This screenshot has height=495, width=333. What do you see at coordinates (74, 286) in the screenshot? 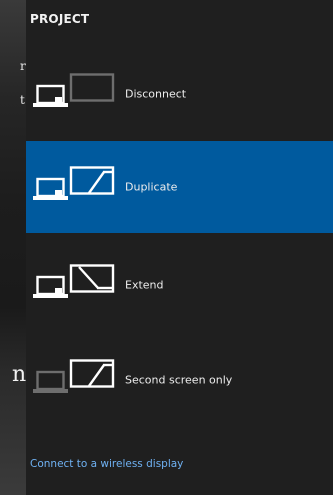
I see `extend-icon` at bounding box center [74, 286].